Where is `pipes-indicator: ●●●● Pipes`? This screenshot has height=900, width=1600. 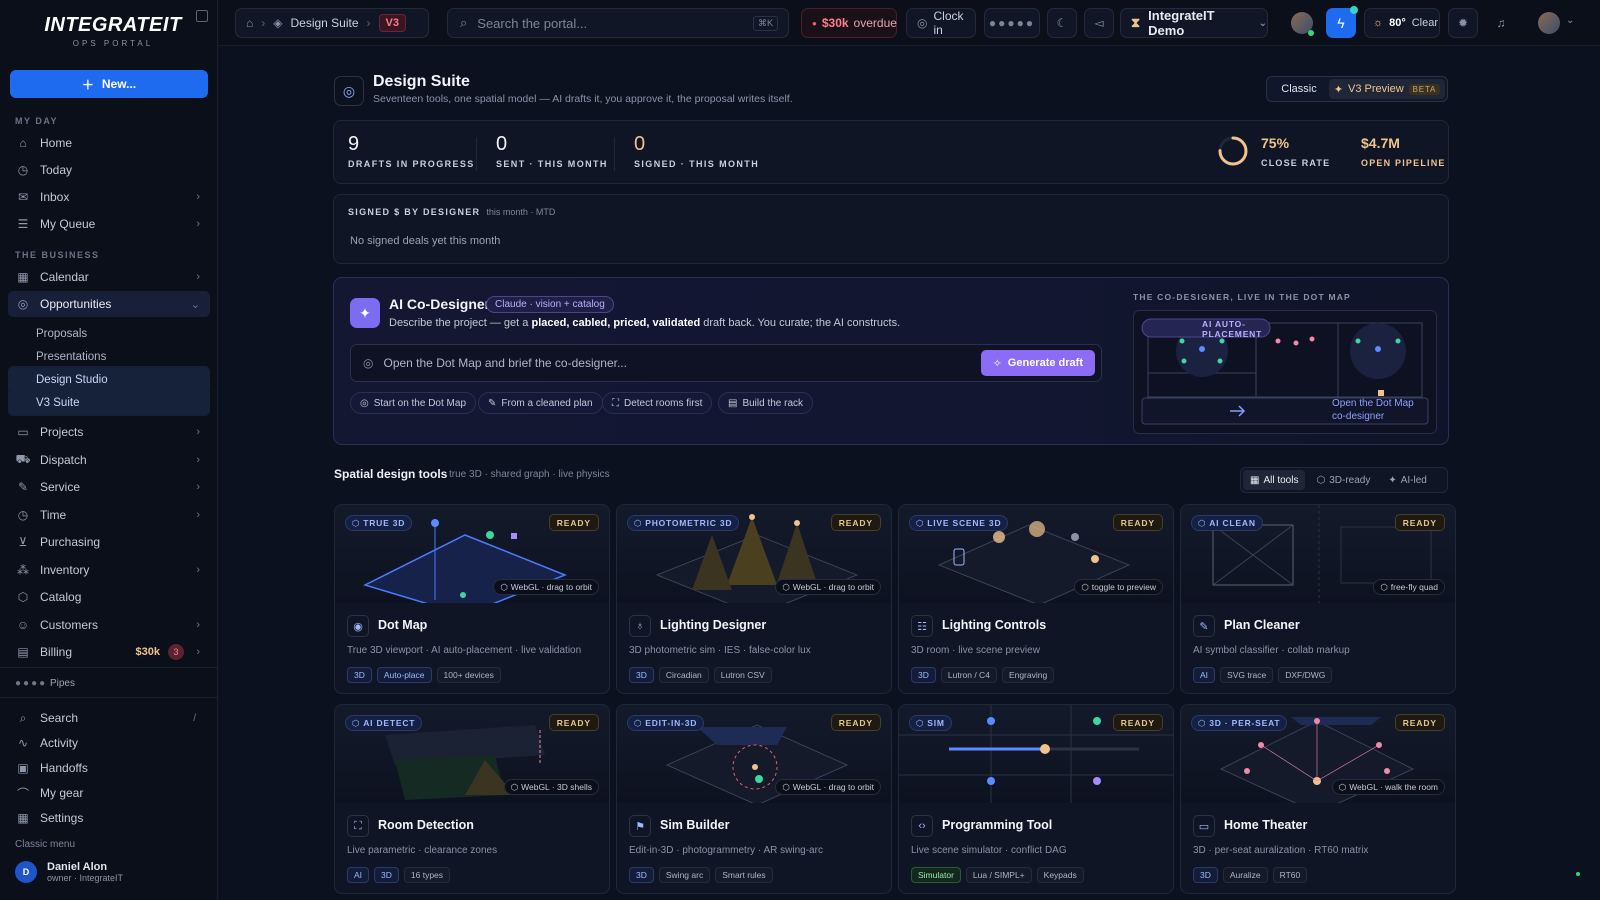 pipes-indicator: ●●●● Pipes is located at coordinates (45, 683).